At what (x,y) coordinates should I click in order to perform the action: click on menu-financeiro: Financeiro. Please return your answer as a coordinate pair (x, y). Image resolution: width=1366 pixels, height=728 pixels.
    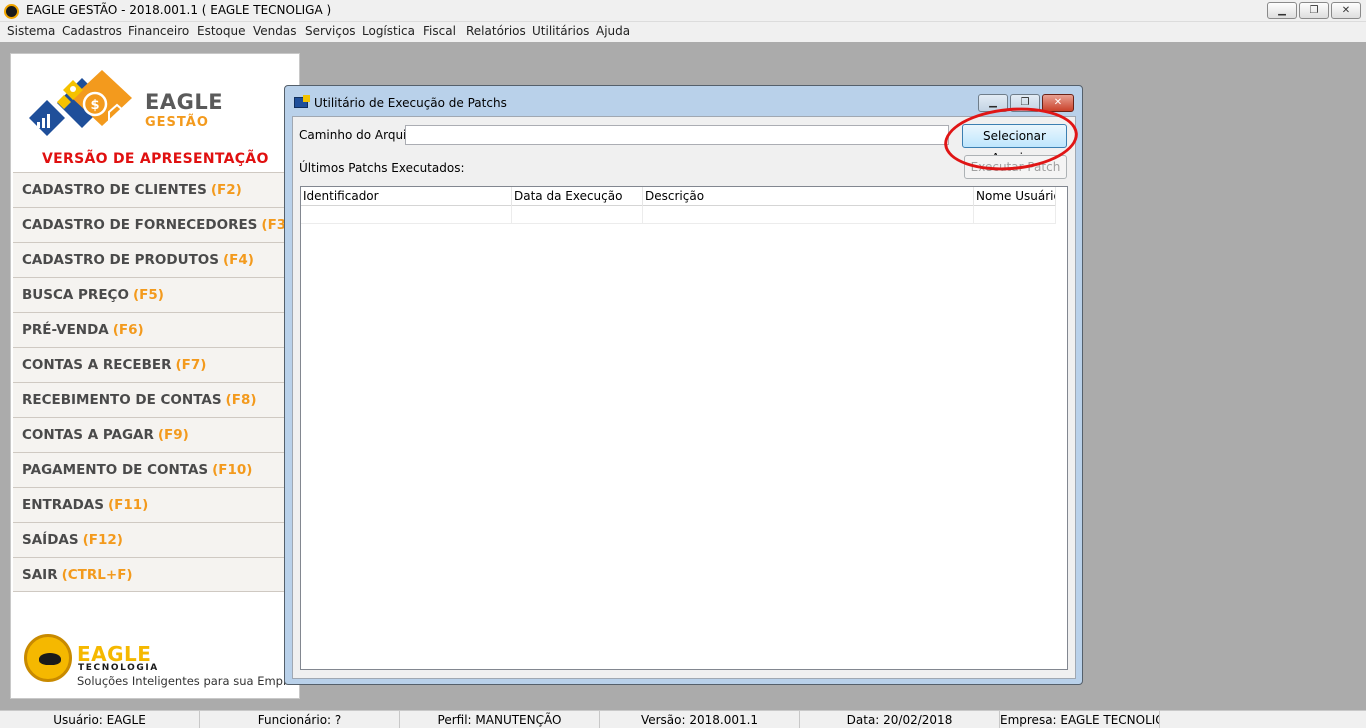
    Looking at the image, I should click on (158, 31).